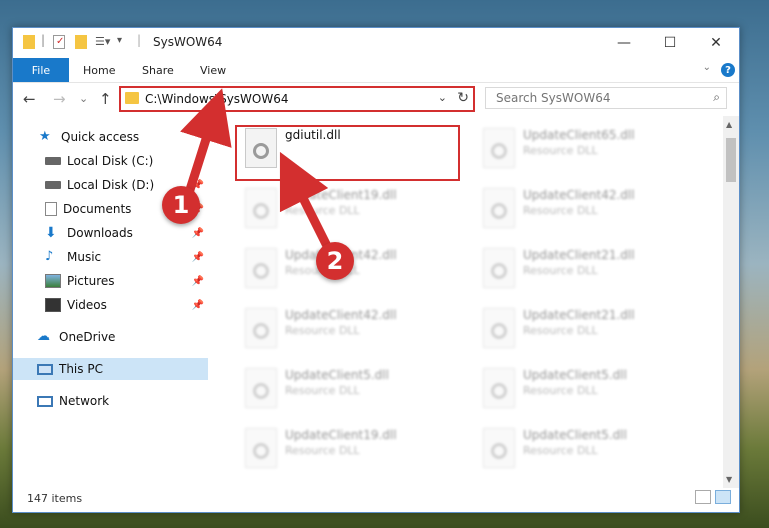 This screenshot has width=769, height=528. I want to click on sidebar-item-videos: Videos 📌, so click(110, 305).